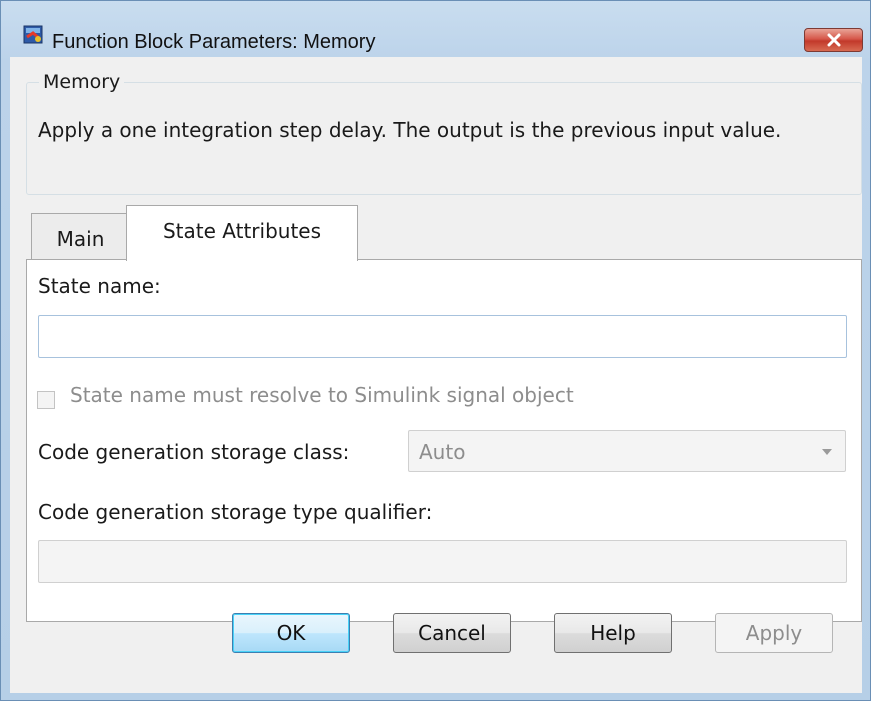  Describe the element at coordinates (627, 451) in the screenshot. I see `storage-class-select: Auto` at that location.